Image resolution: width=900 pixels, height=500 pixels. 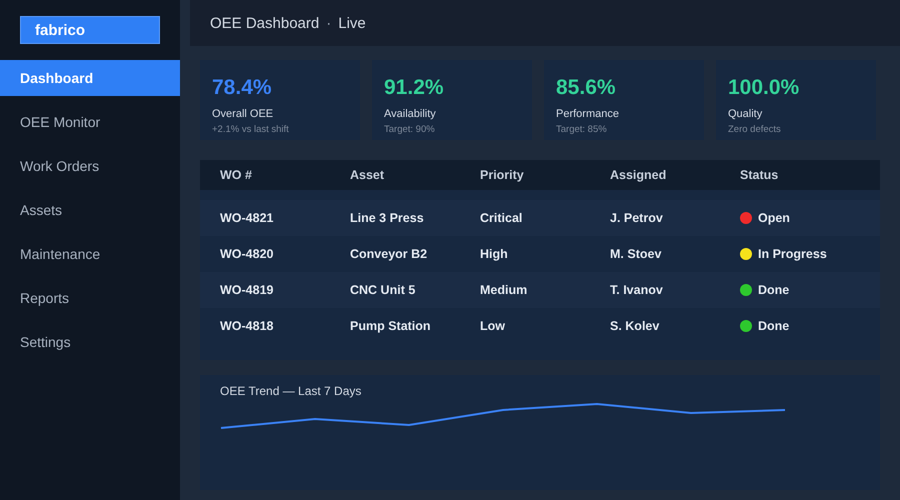 I want to click on nav-item: Reports, so click(x=90, y=298).